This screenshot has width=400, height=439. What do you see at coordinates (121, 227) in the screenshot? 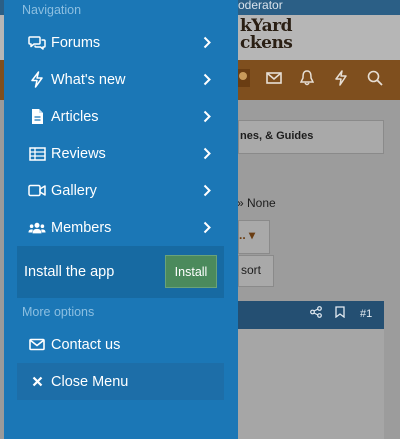
I see `menu-item-members: Members` at bounding box center [121, 227].